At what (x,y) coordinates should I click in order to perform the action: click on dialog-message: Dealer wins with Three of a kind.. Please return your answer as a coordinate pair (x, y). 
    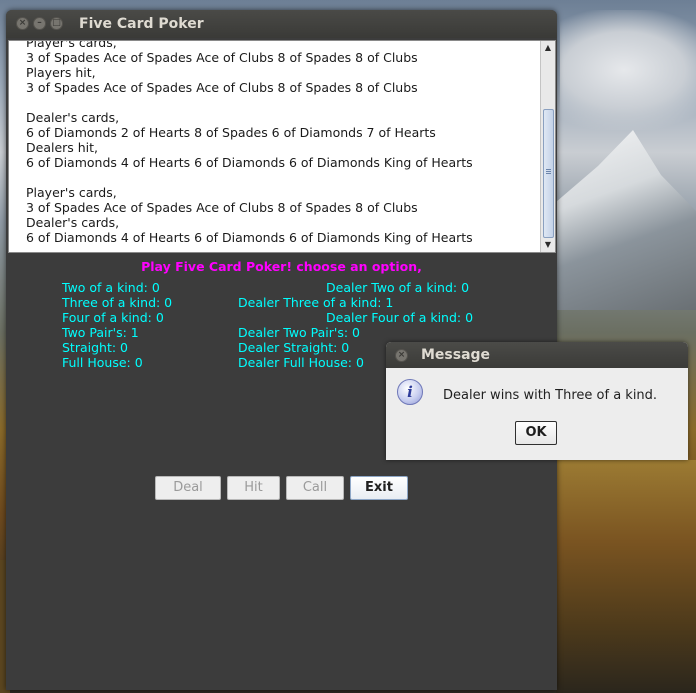
    Looking at the image, I should click on (550, 395).